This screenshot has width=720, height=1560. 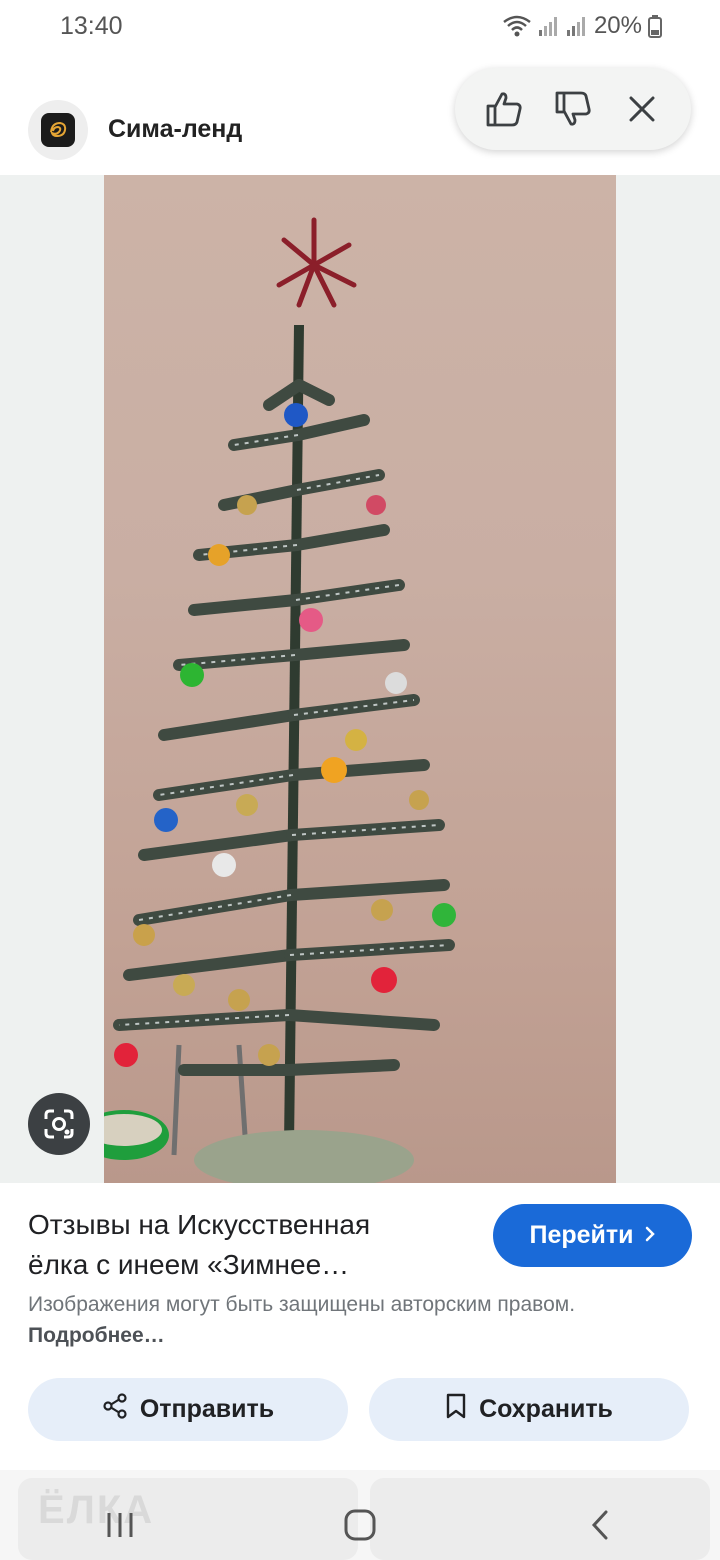 I want to click on system-nav-bar, so click(x=360, y=1525).